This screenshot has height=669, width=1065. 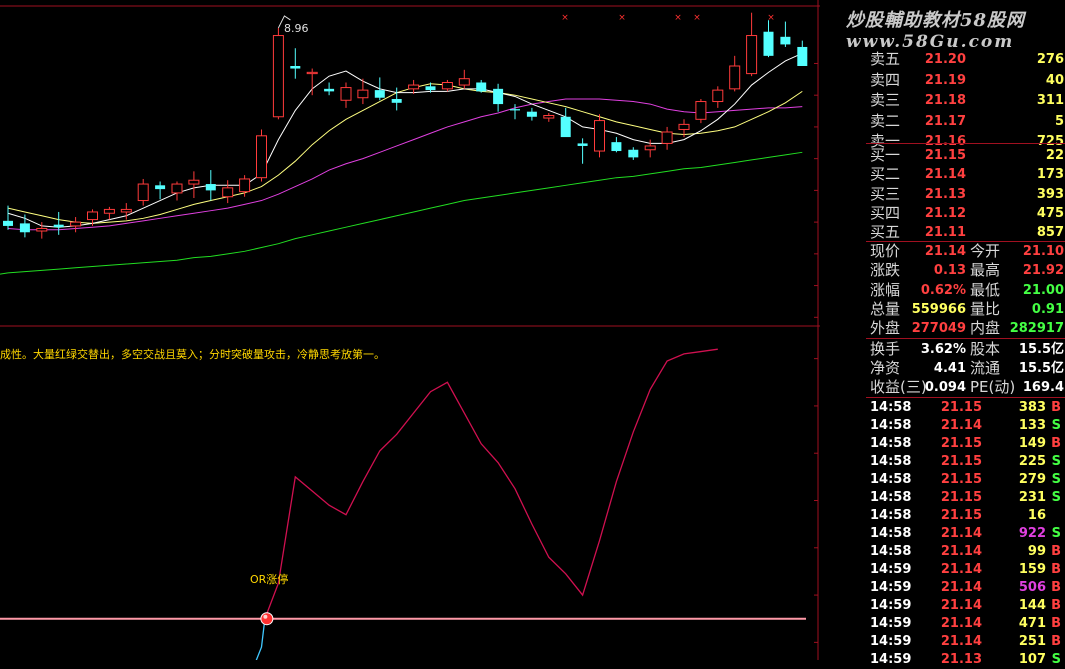 I want to click on quote-label-2: 最低, so click(x=985, y=289).